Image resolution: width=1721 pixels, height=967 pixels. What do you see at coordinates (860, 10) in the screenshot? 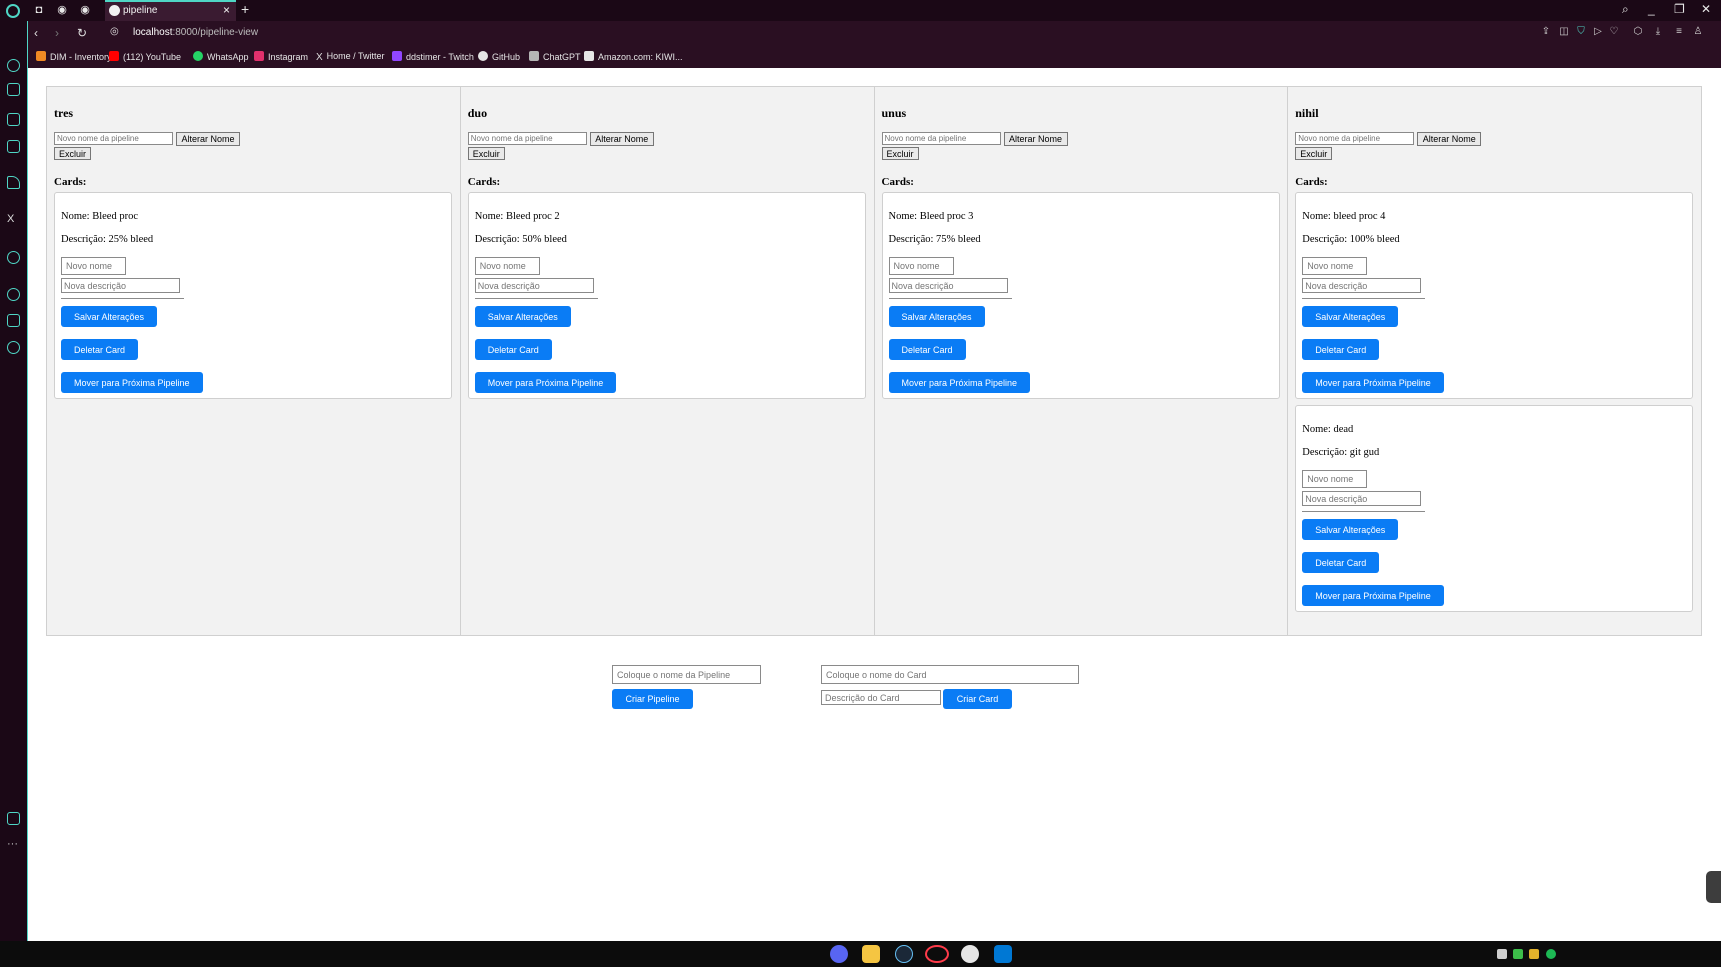
I see `browser-tab-bar: ◘ ◉ ◉ pipeline × + ⌕ _ ❐ ✕` at bounding box center [860, 10].